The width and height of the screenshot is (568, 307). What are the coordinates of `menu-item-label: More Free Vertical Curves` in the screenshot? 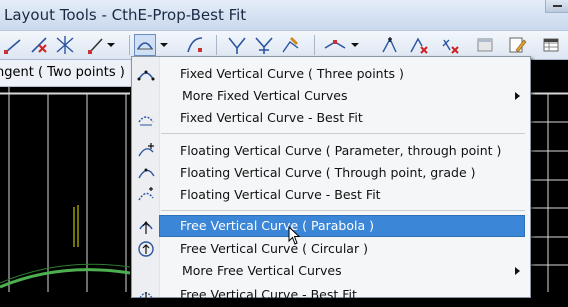 It's located at (262, 270).